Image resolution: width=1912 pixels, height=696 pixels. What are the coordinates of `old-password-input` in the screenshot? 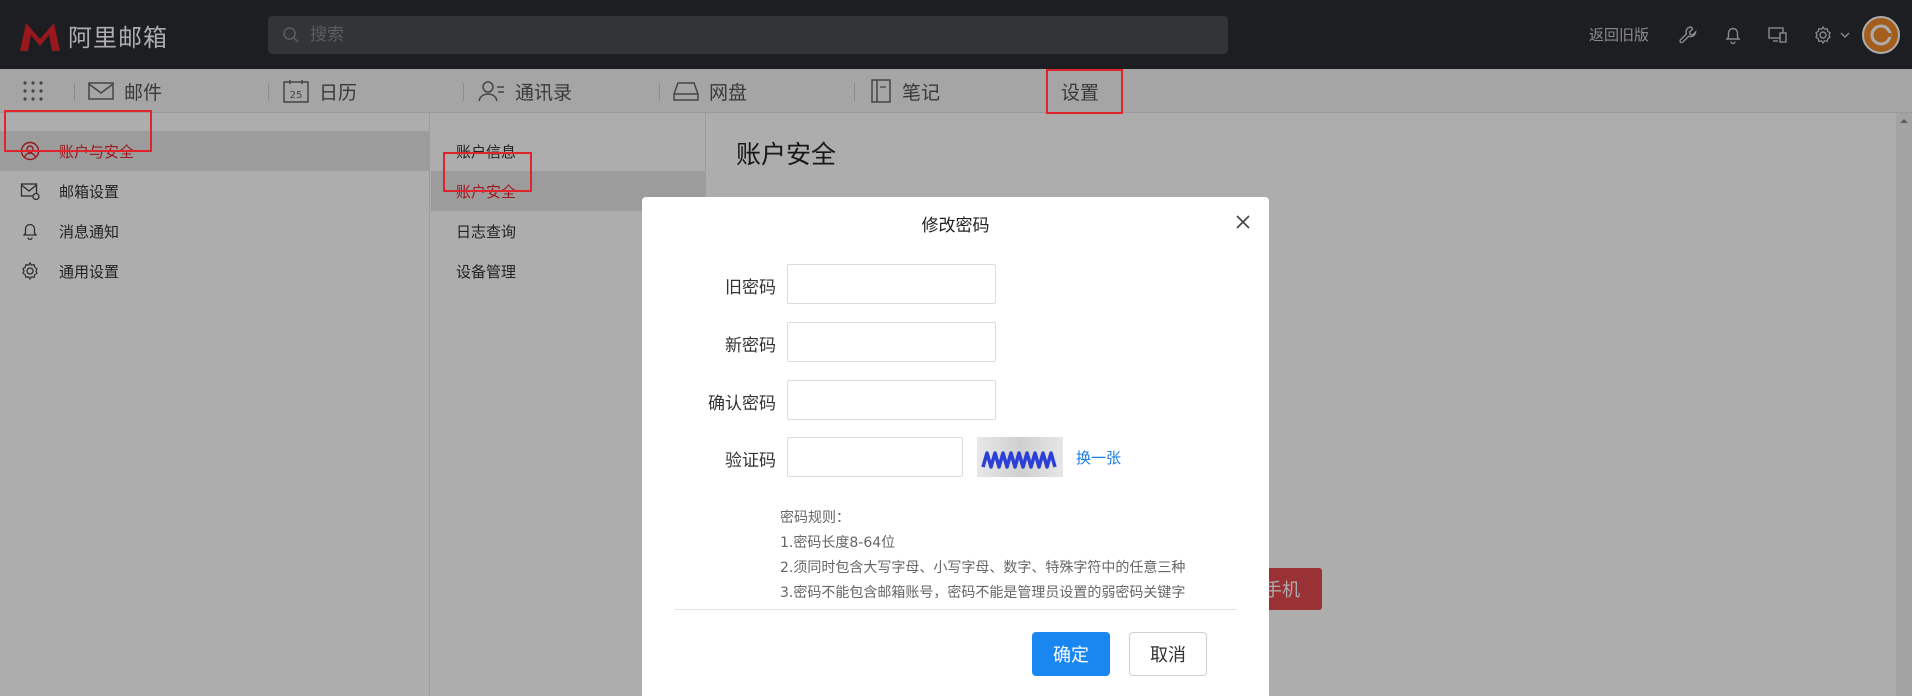 It's located at (891, 284).